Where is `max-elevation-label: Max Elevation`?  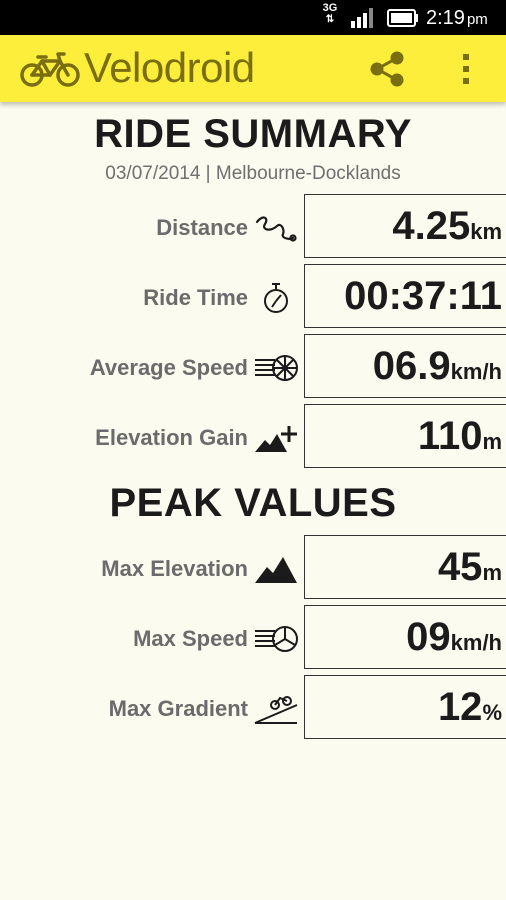
max-elevation-label: Max Elevation is located at coordinates (174, 568).